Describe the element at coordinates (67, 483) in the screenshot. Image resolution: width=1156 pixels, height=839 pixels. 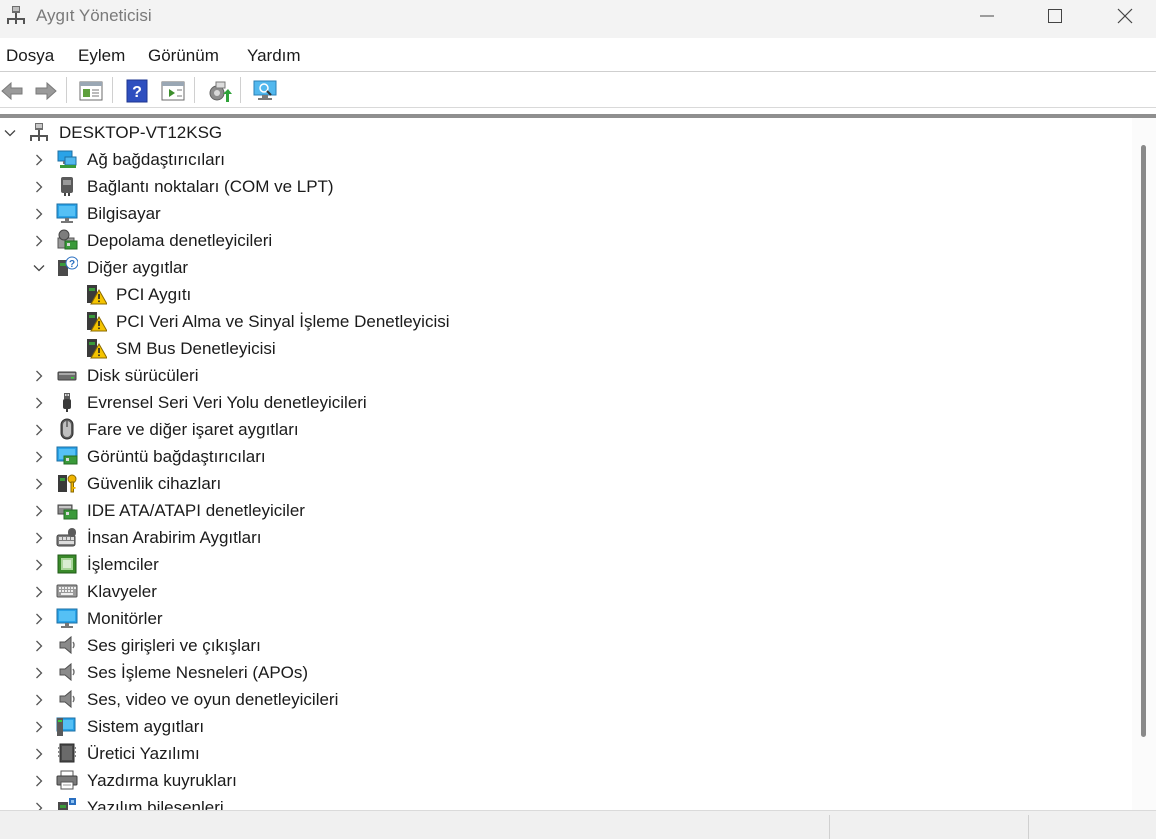
I see `security-key-icon` at that location.